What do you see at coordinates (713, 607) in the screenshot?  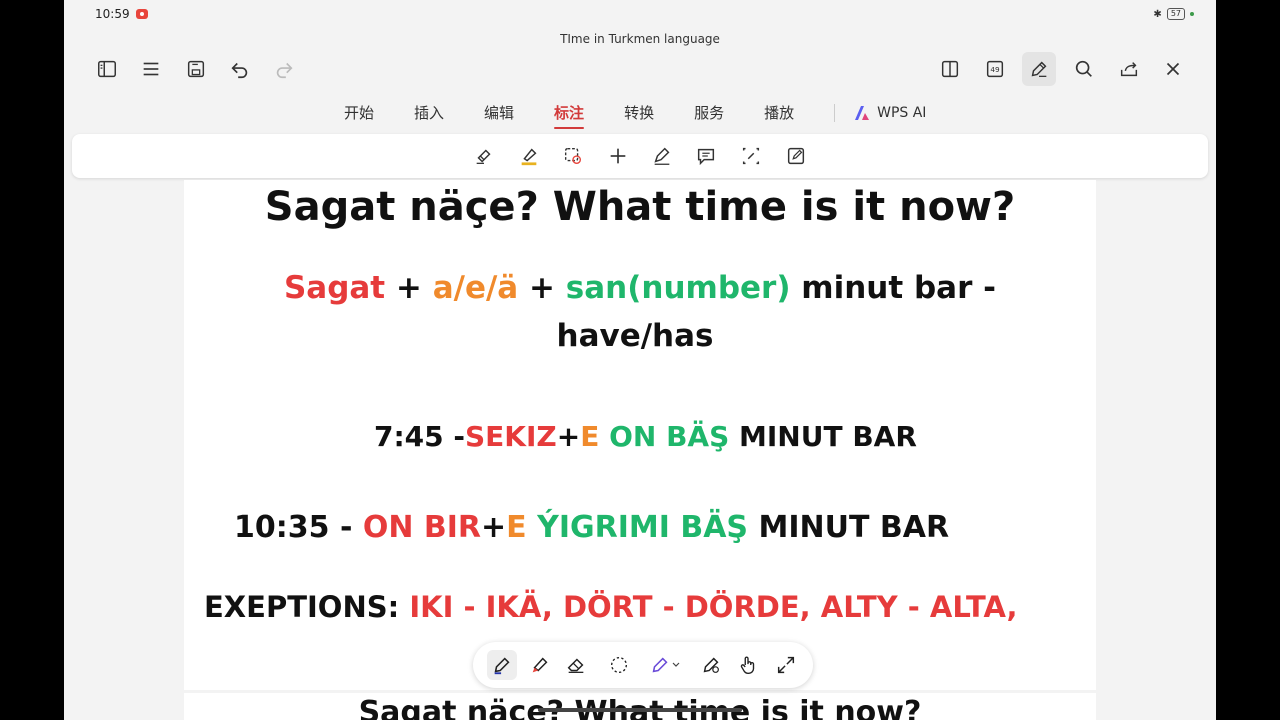 I see `exceptions-text: IKI - IKÄ, DÖRT - DÖRDE, ALTY - ALTA,` at bounding box center [713, 607].